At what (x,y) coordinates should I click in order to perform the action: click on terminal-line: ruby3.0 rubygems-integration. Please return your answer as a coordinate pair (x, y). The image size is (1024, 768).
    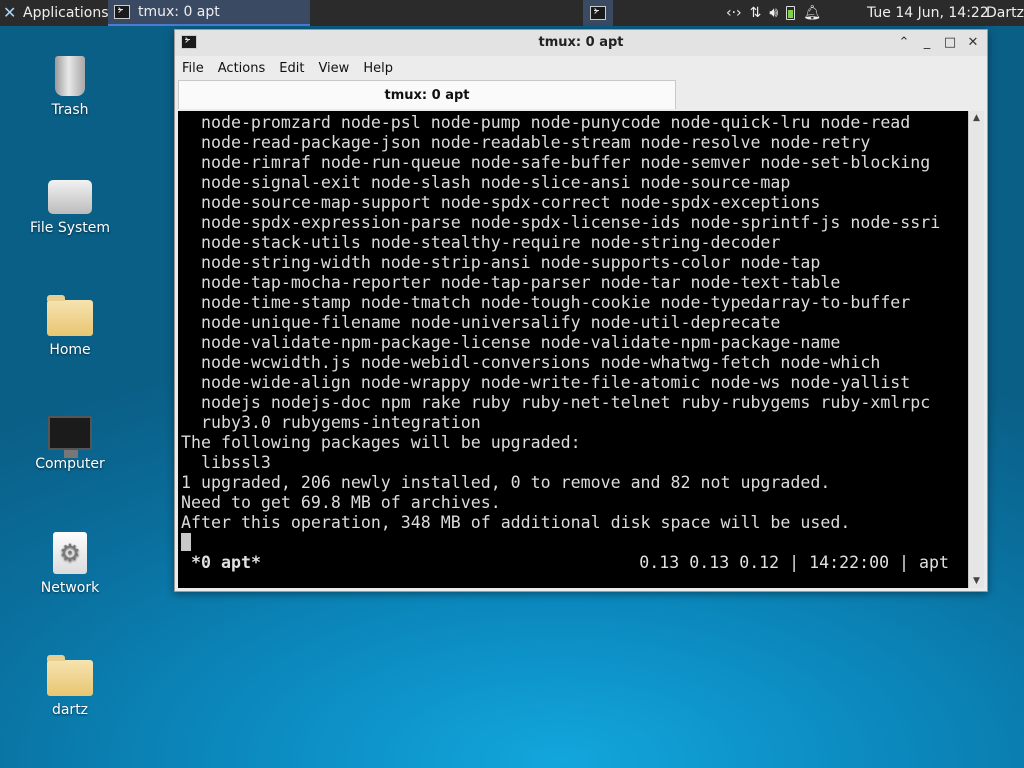
    Looking at the image, I should click on (331, 422).